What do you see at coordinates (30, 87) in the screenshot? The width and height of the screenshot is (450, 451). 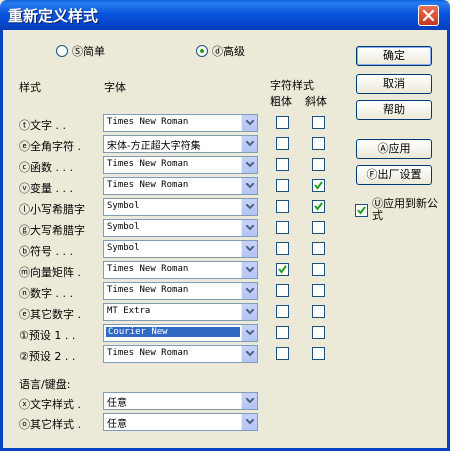 I see `style-column-header: 样式` at bounding box center [30, 87].